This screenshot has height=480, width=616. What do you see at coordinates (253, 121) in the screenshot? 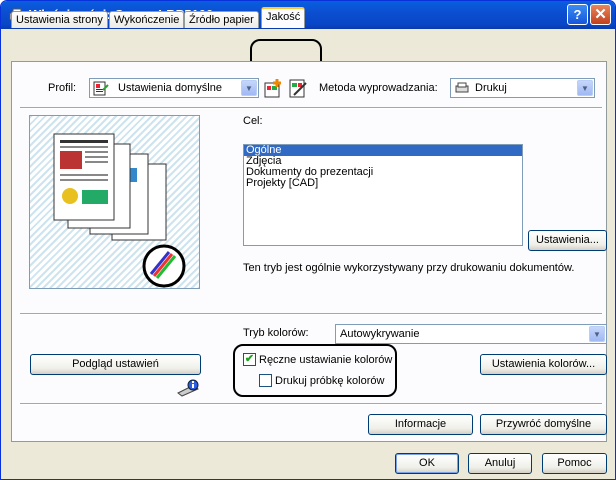
I see `target-label: Cel:` at bounding box center [253, 121].